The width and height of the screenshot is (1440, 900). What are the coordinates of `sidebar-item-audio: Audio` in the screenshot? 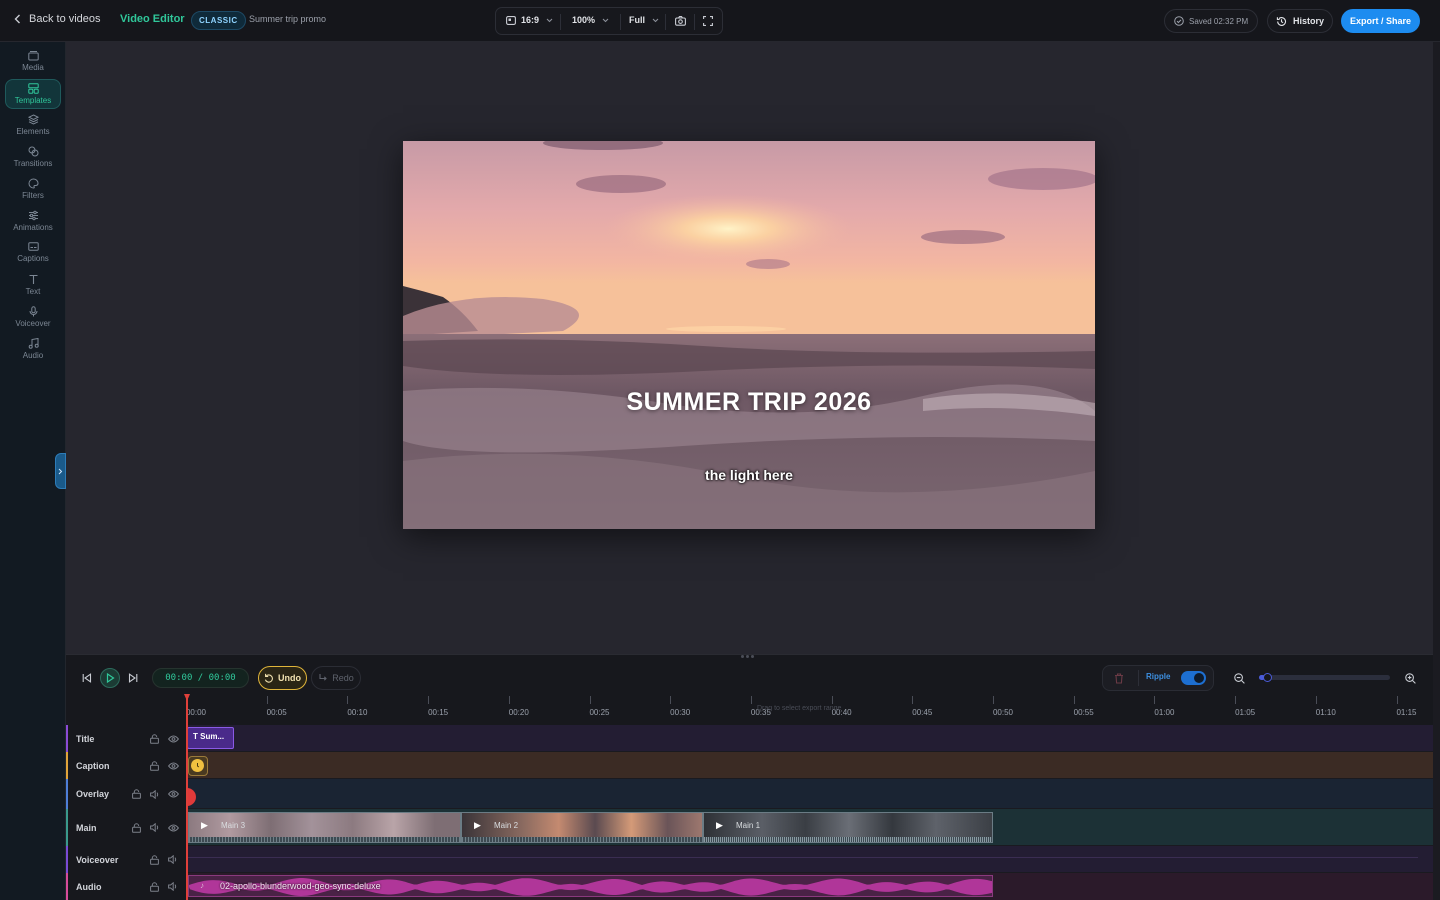 It's located at (33, 349).